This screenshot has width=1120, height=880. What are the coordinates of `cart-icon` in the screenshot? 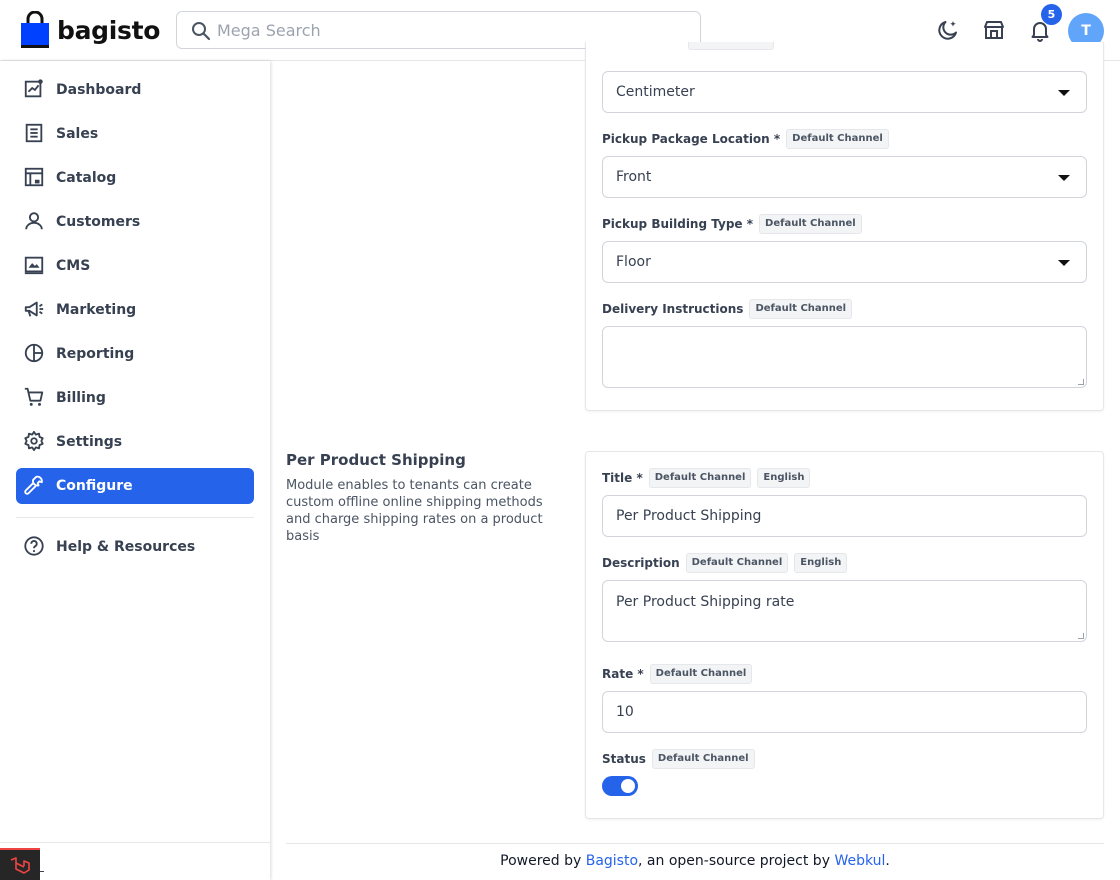 It's located at (34, 396).